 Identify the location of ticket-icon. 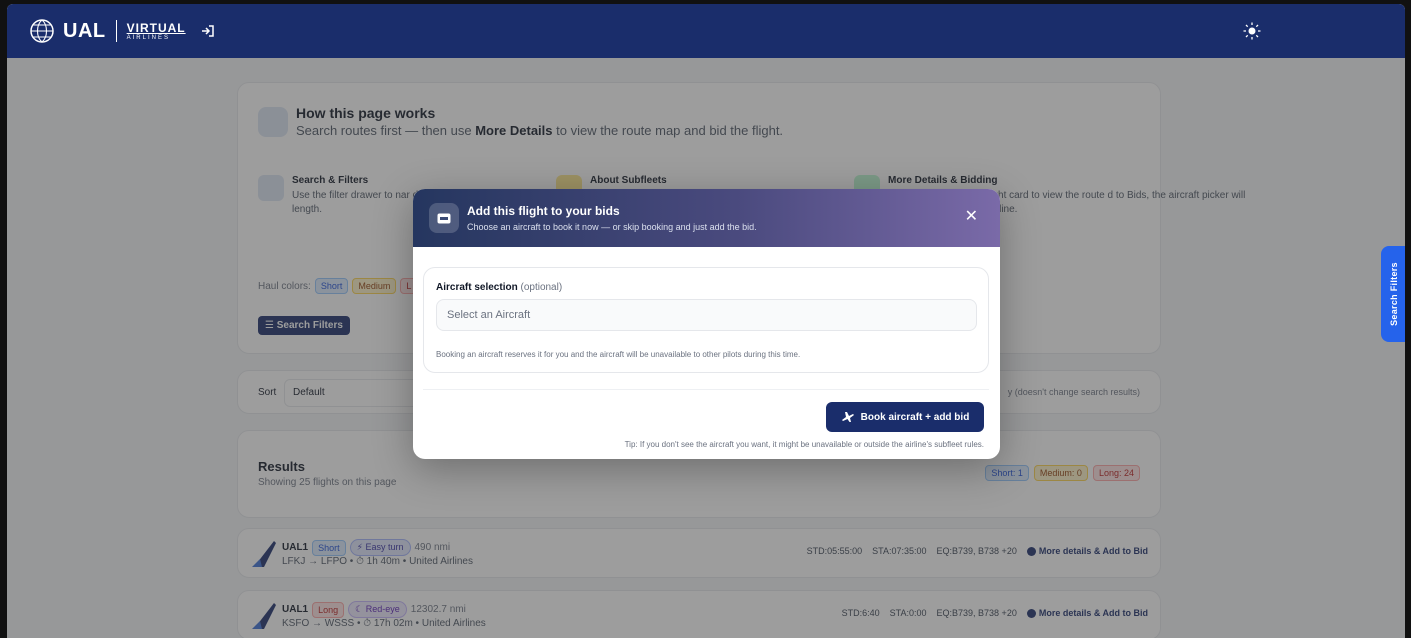
(444, 218).